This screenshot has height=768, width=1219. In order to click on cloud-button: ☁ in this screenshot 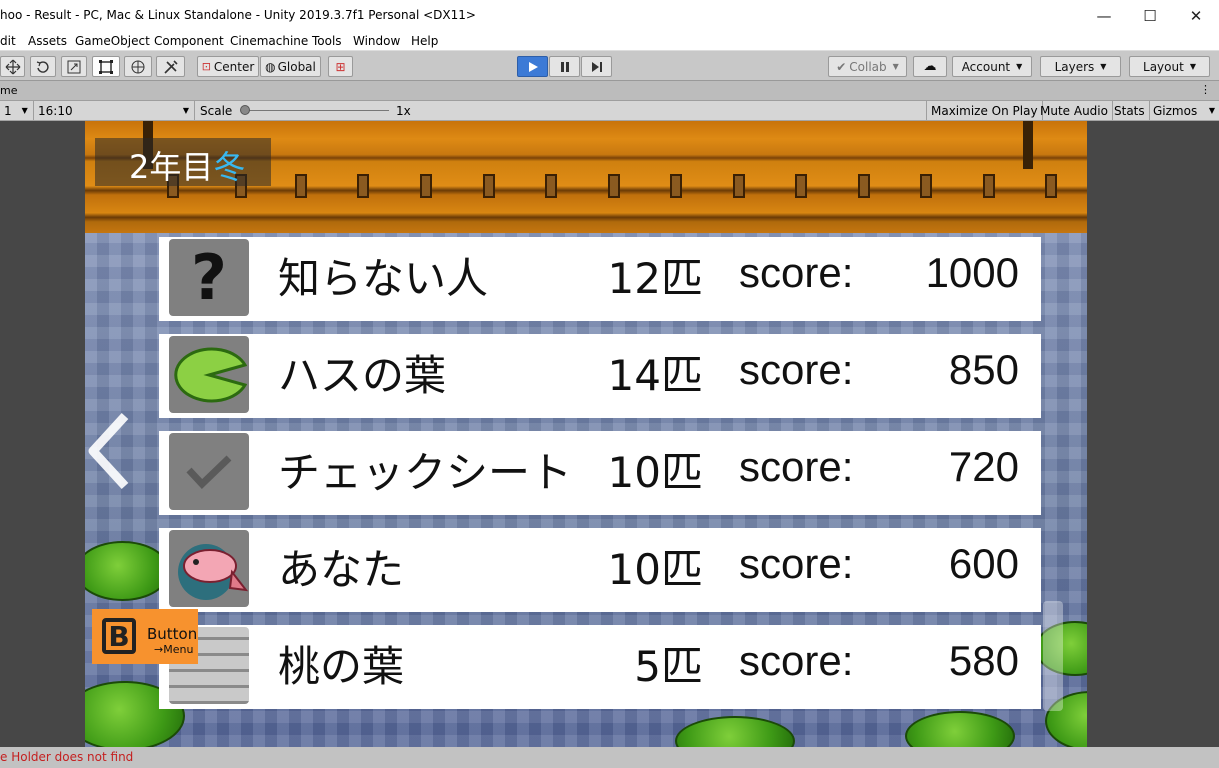, I will do `click(930, 66)`.